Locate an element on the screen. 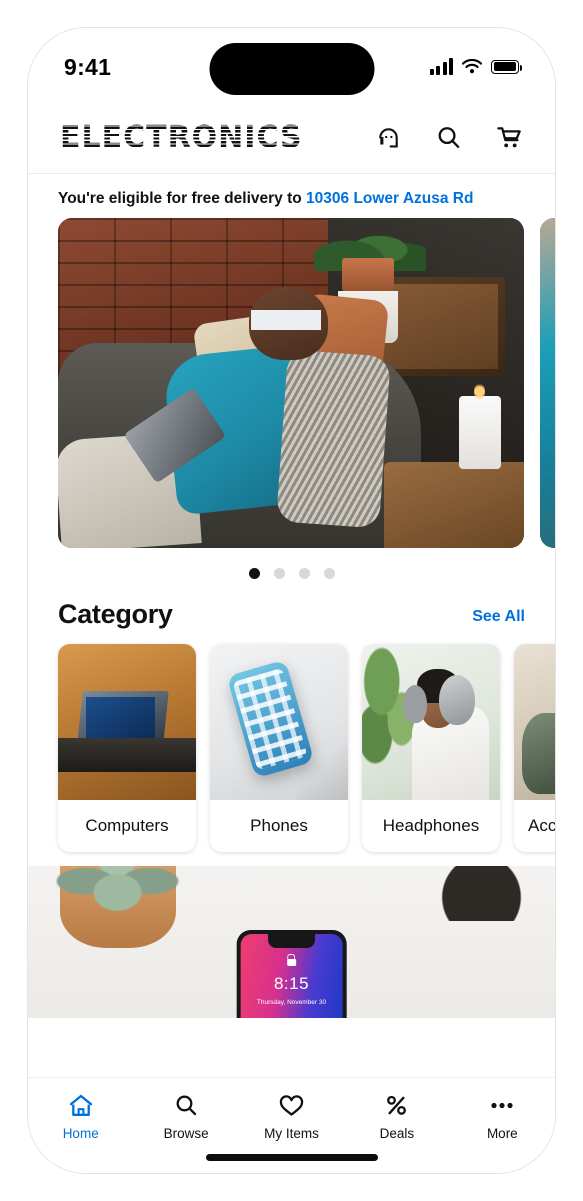  home-indicator is located at coordinates (291, 1157).